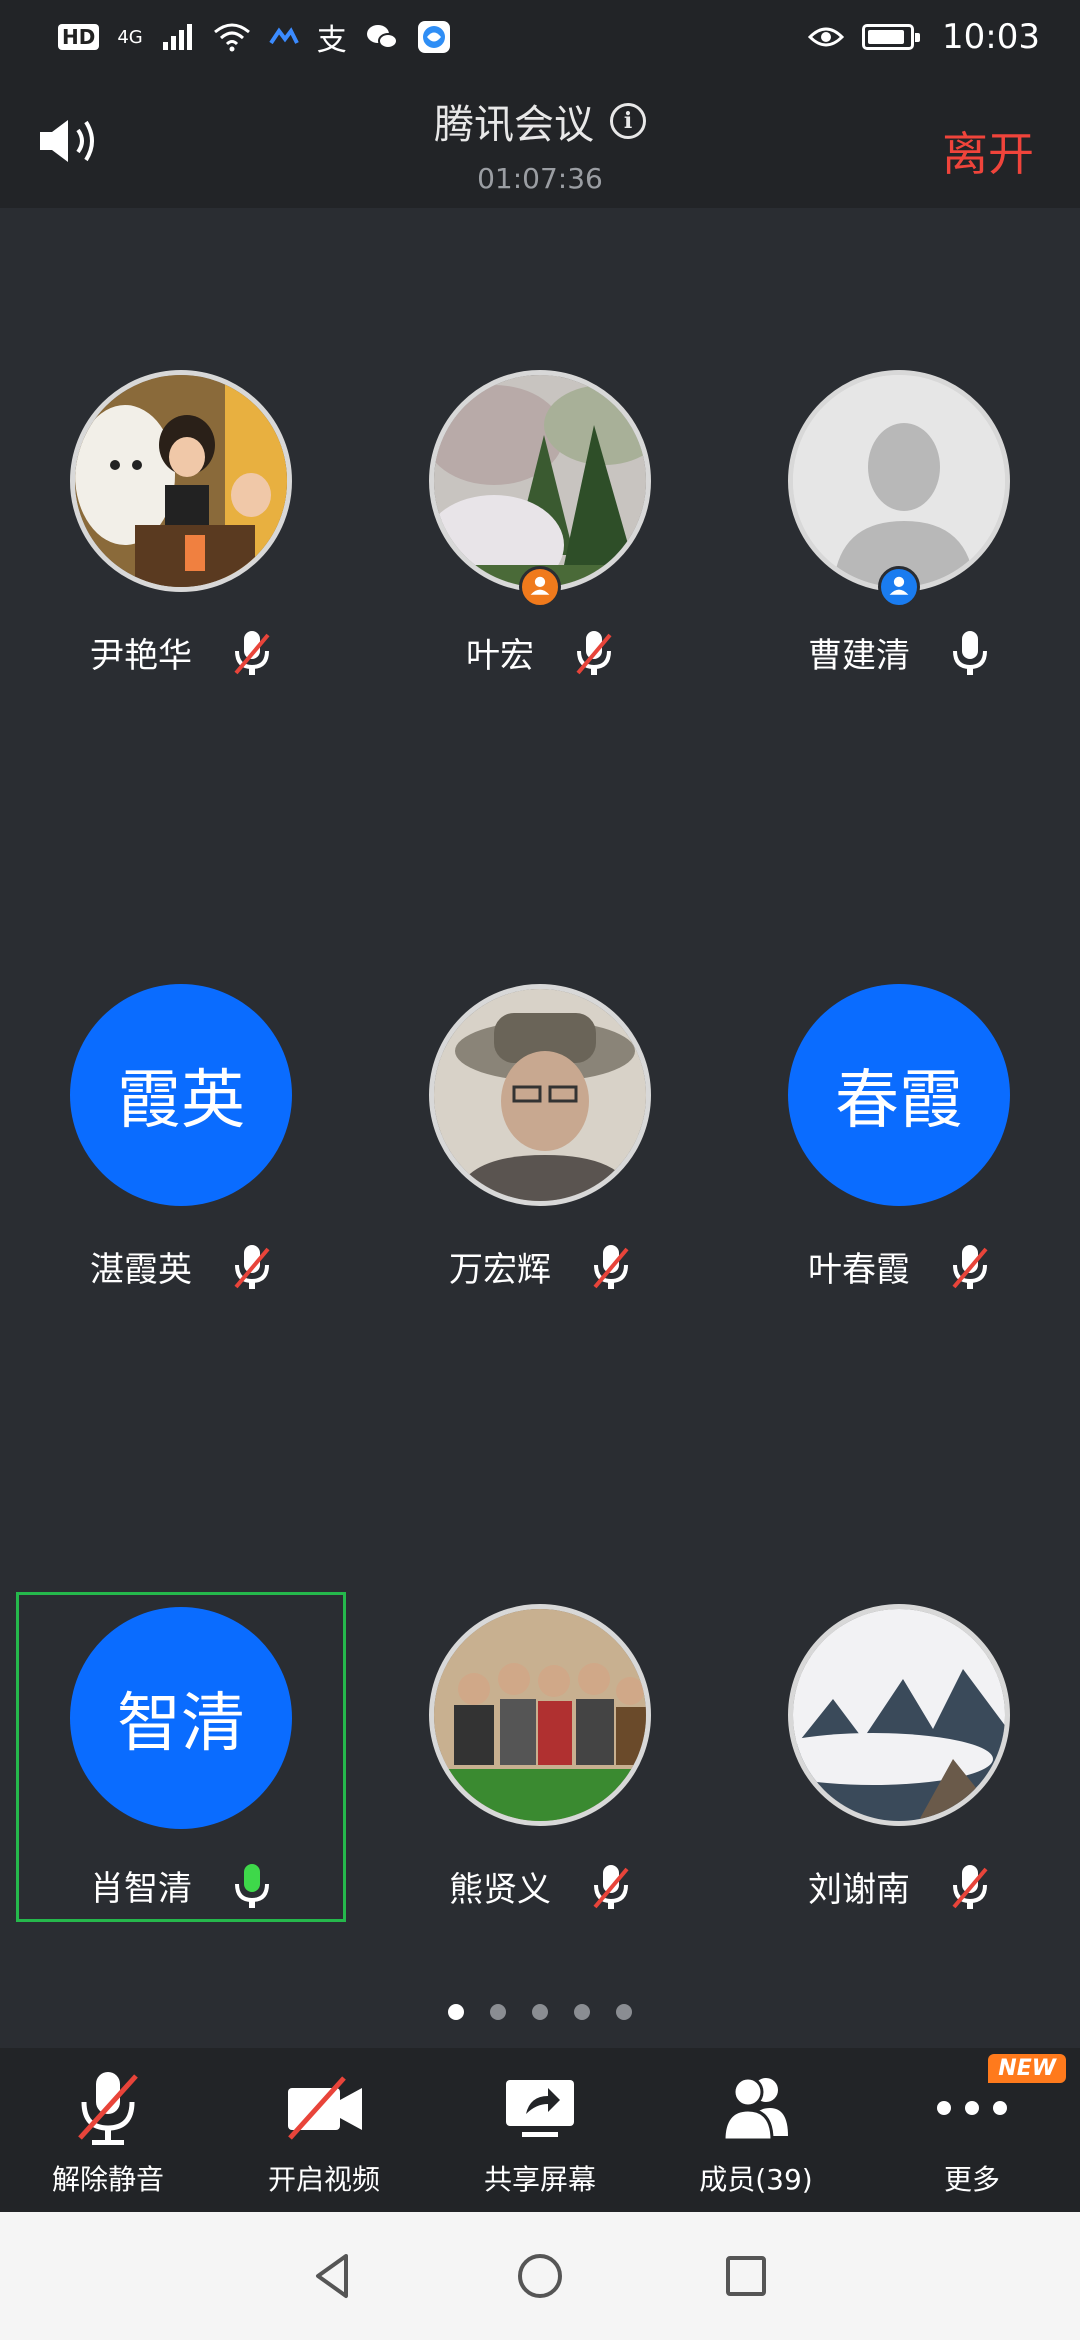 The image size is (1080, 2340). I want to click on recents-button, so click(746, 2276).